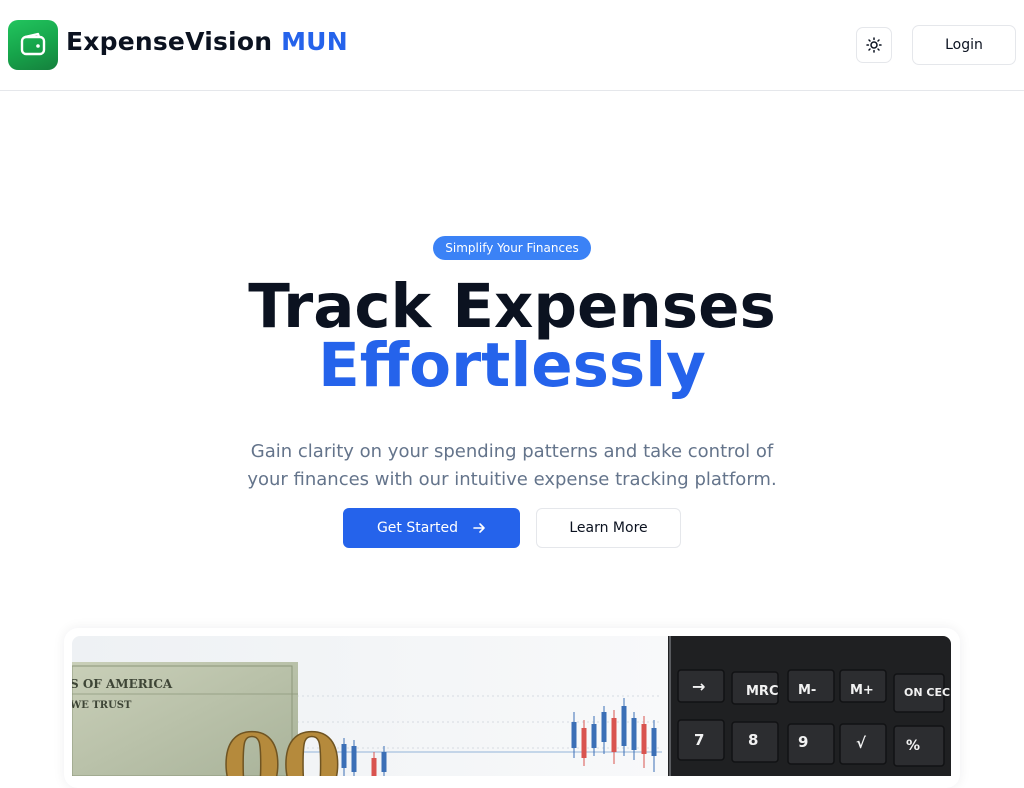 The image size is (1024, 788). What do you see at coordinates (927, 692) in the screenshot?
I see `calc-key-on-cec: ON CEC` at bounding box center [927, 692].